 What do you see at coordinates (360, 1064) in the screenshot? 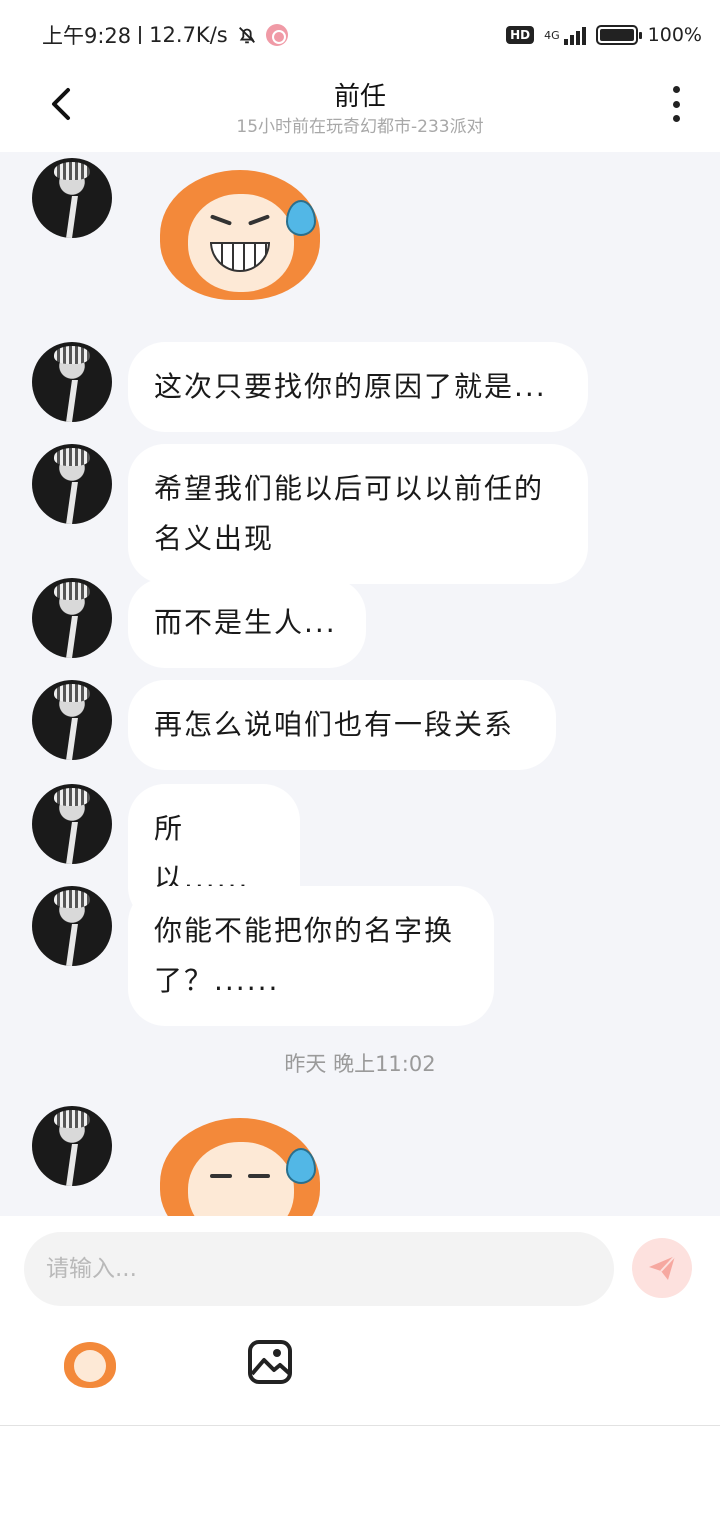
I see `message-timestamp: 昨天 晚上11:02` at bounding box center [360, 1064].